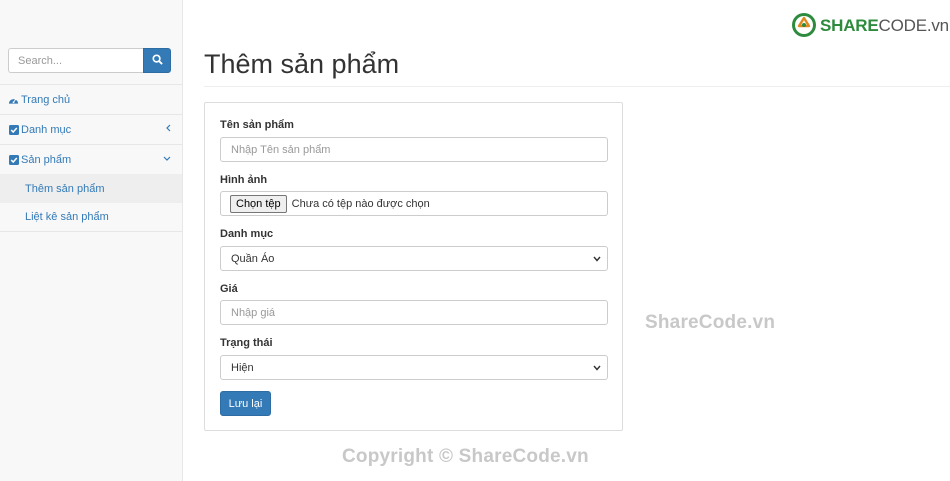 The height and width of the screenshot is (481, 950). I want to click on save-button: Lưu lại, so click(245, 403).